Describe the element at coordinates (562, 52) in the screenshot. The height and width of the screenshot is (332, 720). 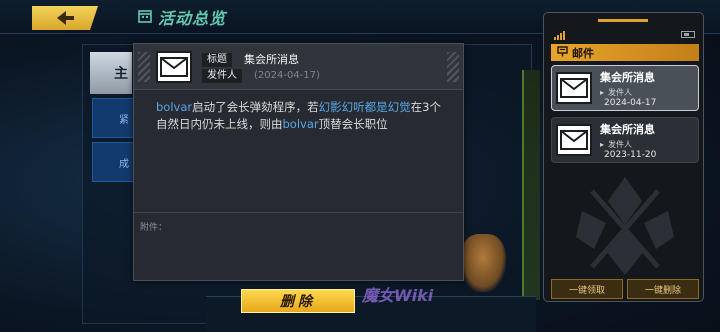
I see `mailbox-icon` at that location.